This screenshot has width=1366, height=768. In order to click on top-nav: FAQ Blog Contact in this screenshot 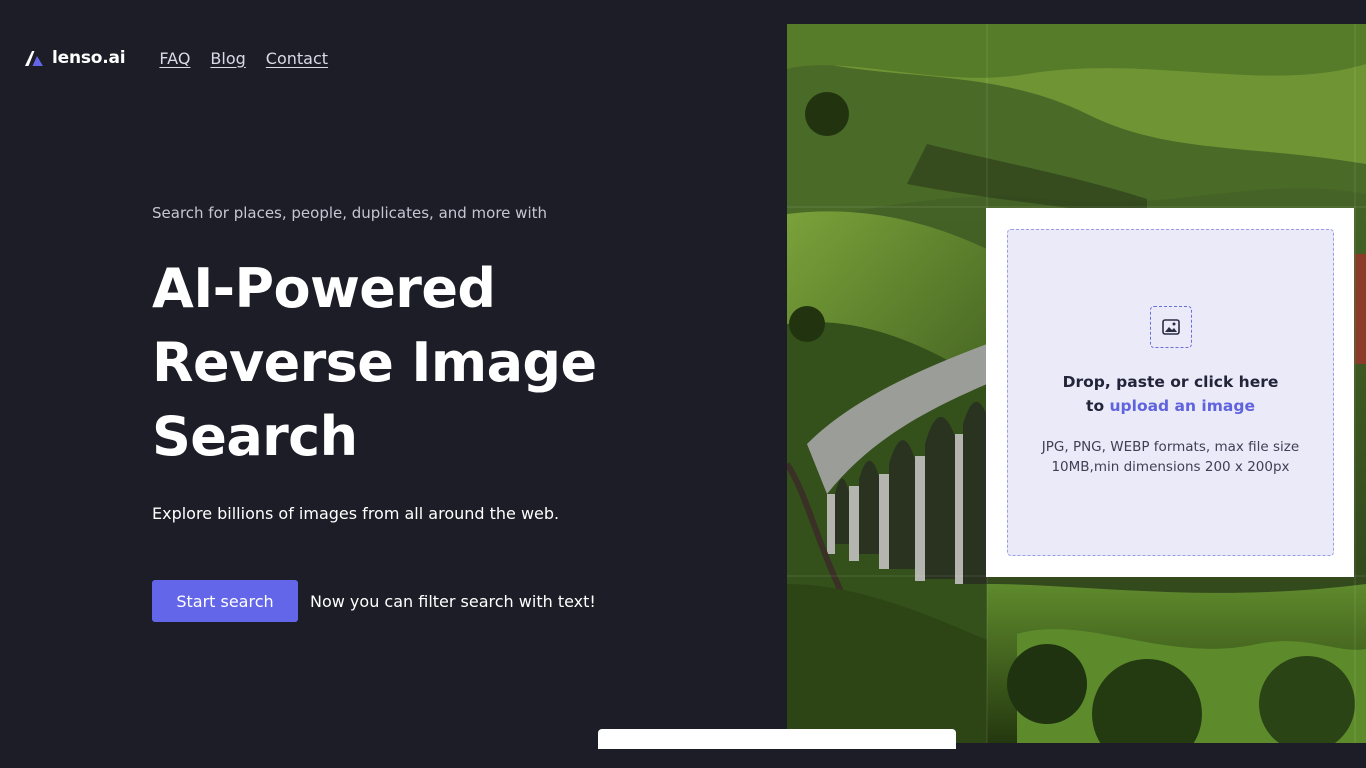, I will do `click(243, 58)`.